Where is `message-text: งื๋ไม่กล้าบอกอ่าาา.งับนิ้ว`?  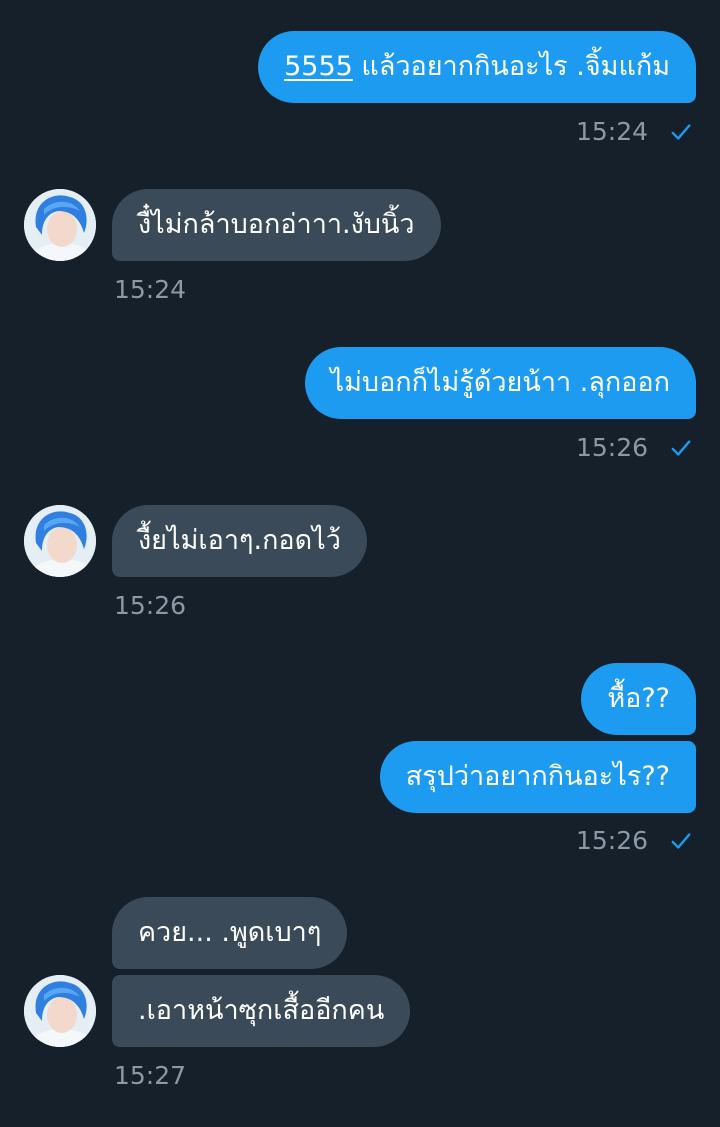
message-text: งื๋ไม่กล้าบอกอ่าาา.งับนิ้ว is located at coordinates (276, 224).